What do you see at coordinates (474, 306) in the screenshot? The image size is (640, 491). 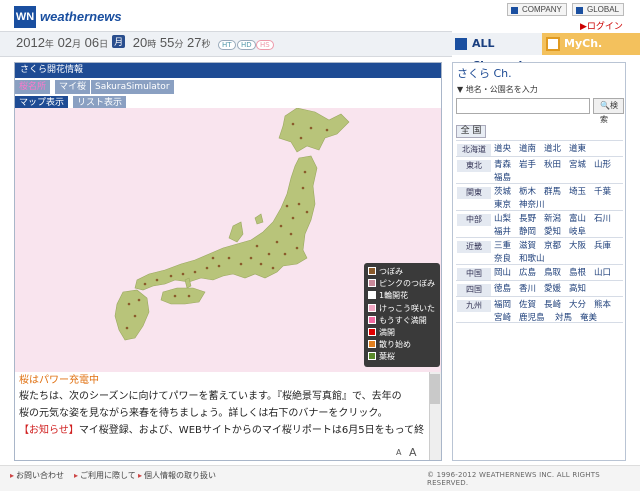 I see `region-label: 九州` at bounding box center [474, 306].